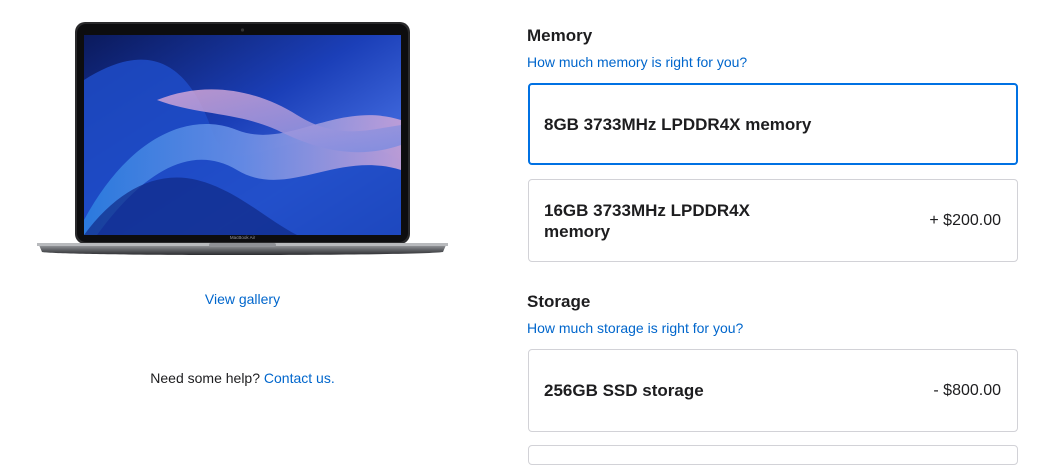  What do you see at coordinates (205, 378) in the screenshot?
I see `help-prompt: Need some help?` at bounding box center [205, 378].